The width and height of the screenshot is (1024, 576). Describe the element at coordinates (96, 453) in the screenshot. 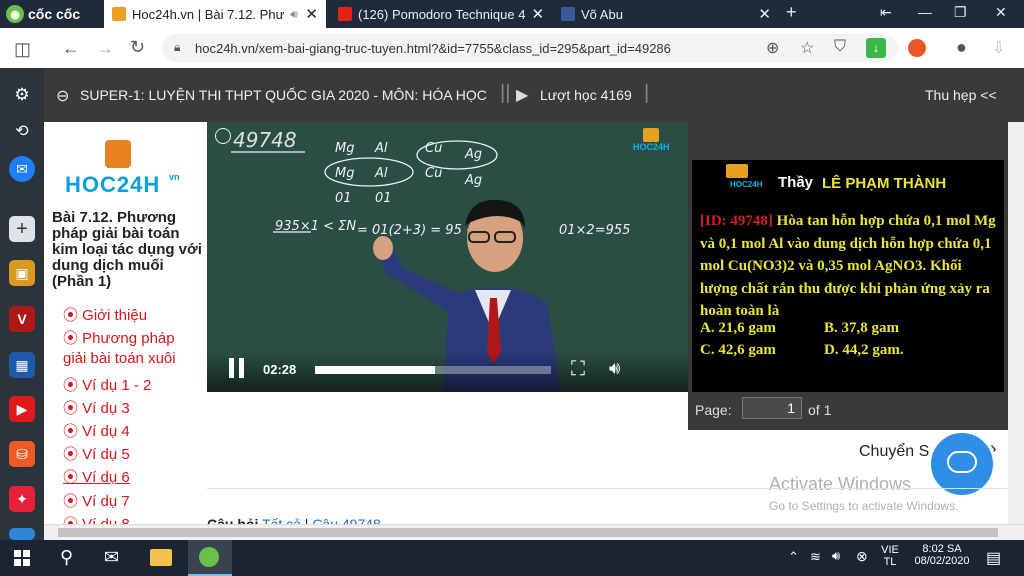

I see `sidebar-link: ⦿ Ví dụ 5` at that location.